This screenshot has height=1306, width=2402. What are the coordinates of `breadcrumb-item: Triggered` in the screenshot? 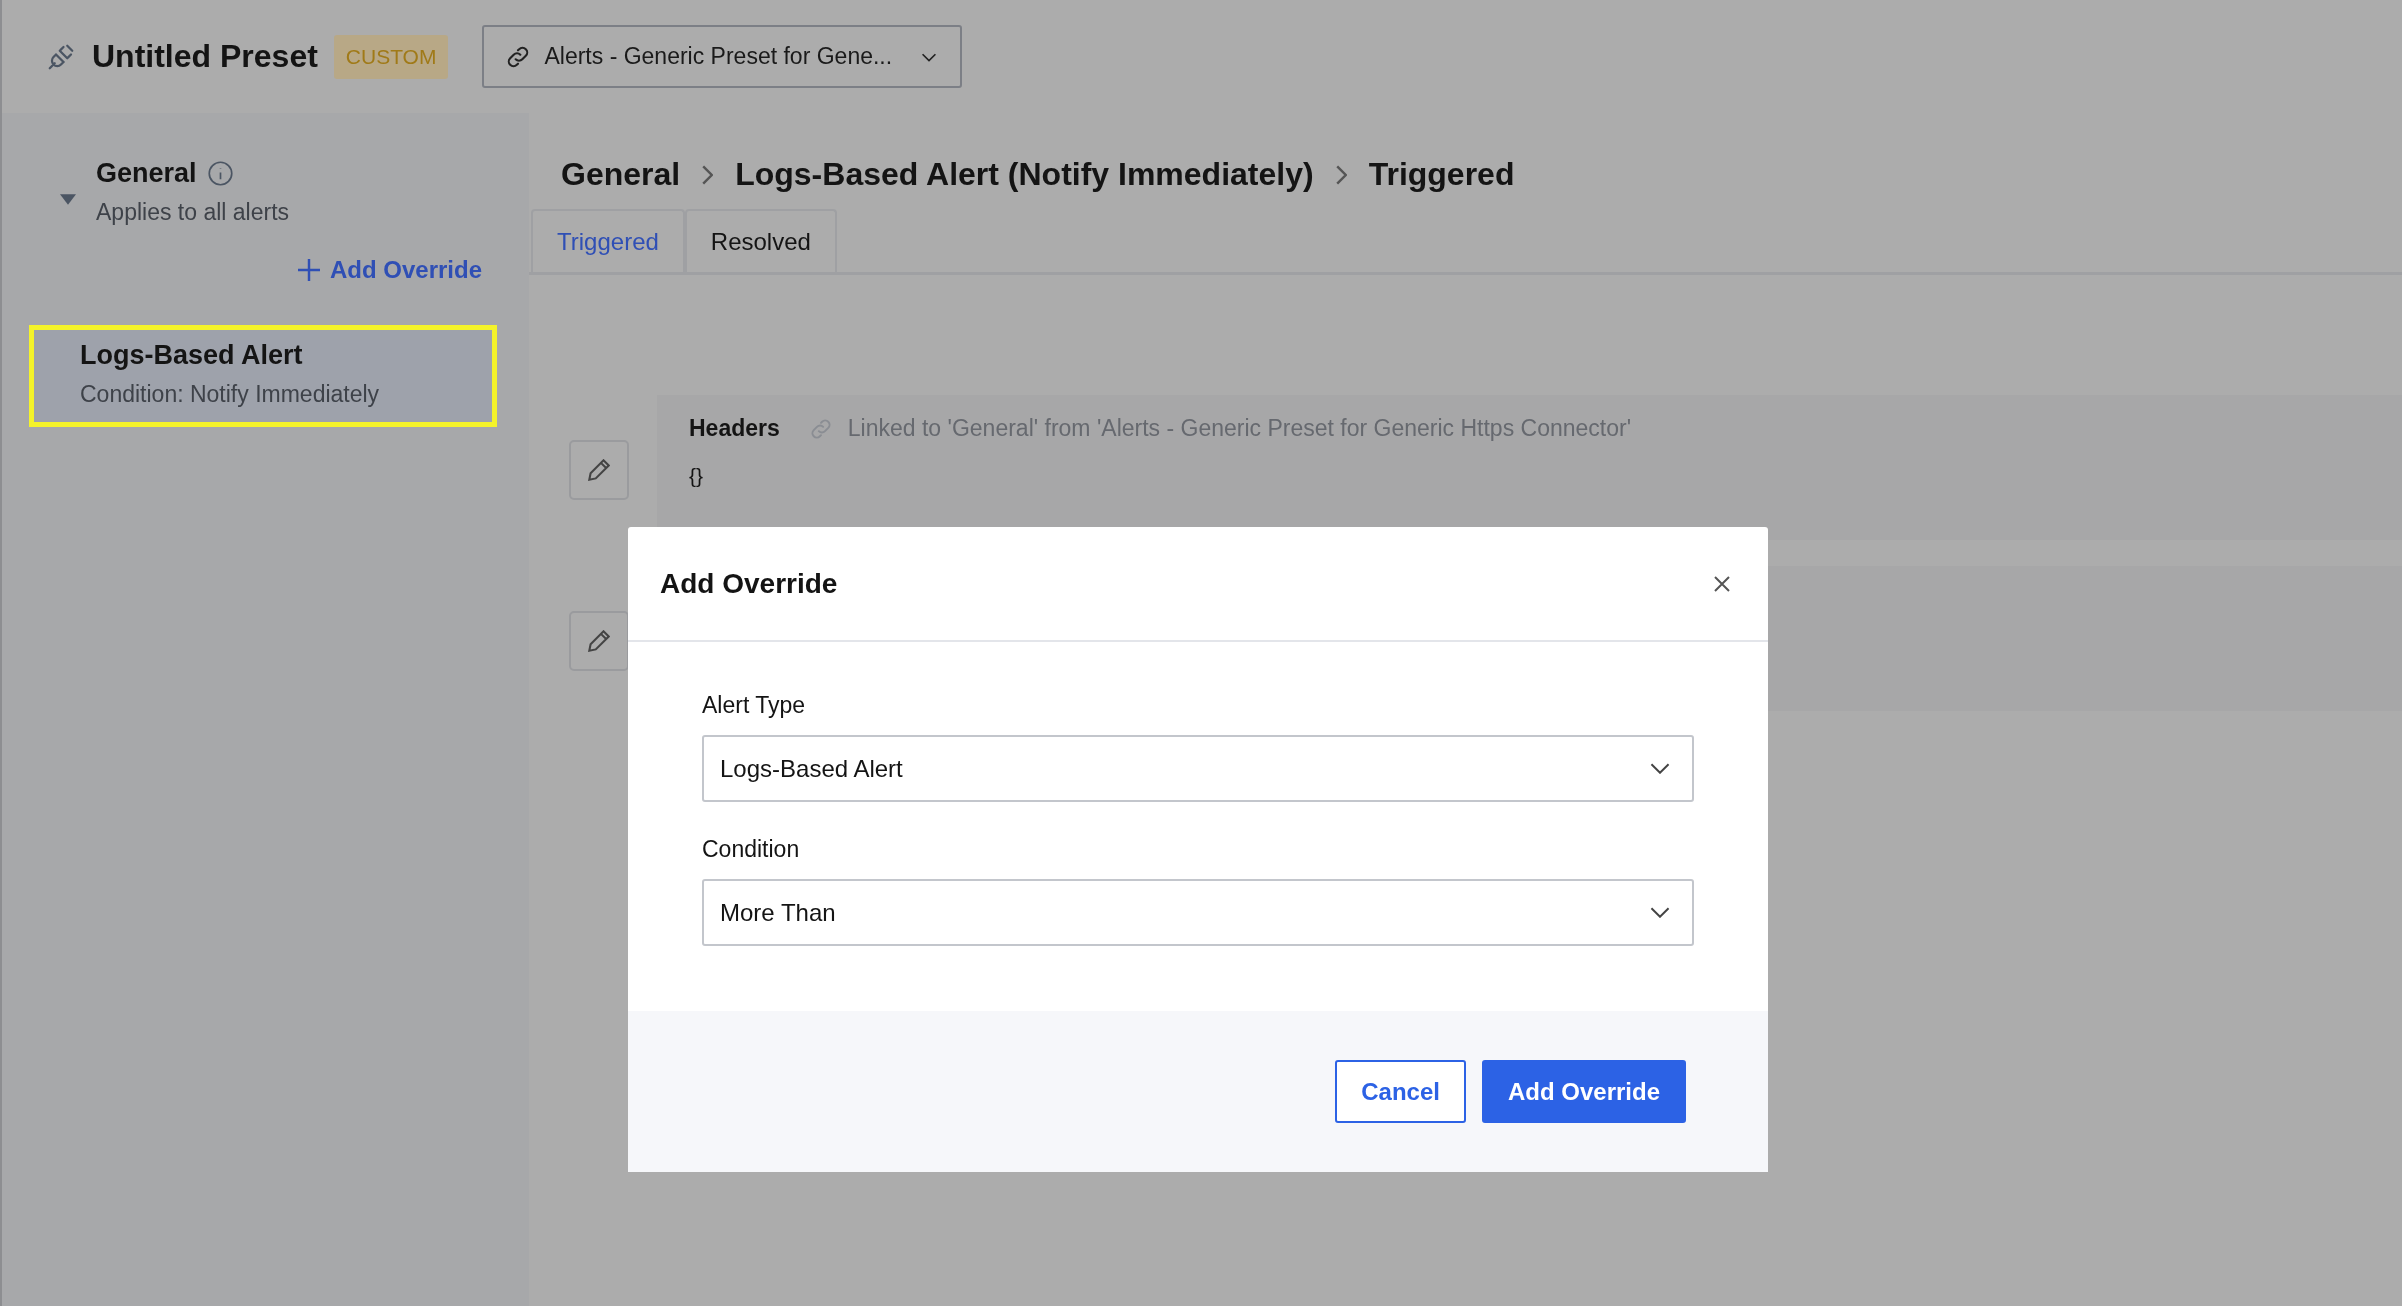 It's located at (1441, 174).